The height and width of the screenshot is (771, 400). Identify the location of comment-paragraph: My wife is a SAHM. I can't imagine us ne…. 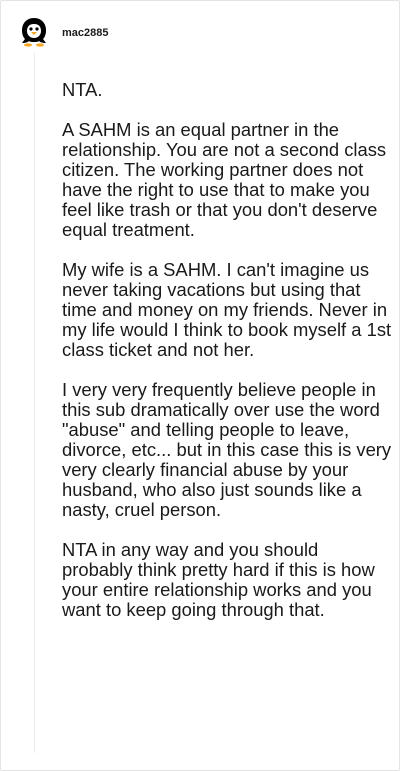
(227, 309).